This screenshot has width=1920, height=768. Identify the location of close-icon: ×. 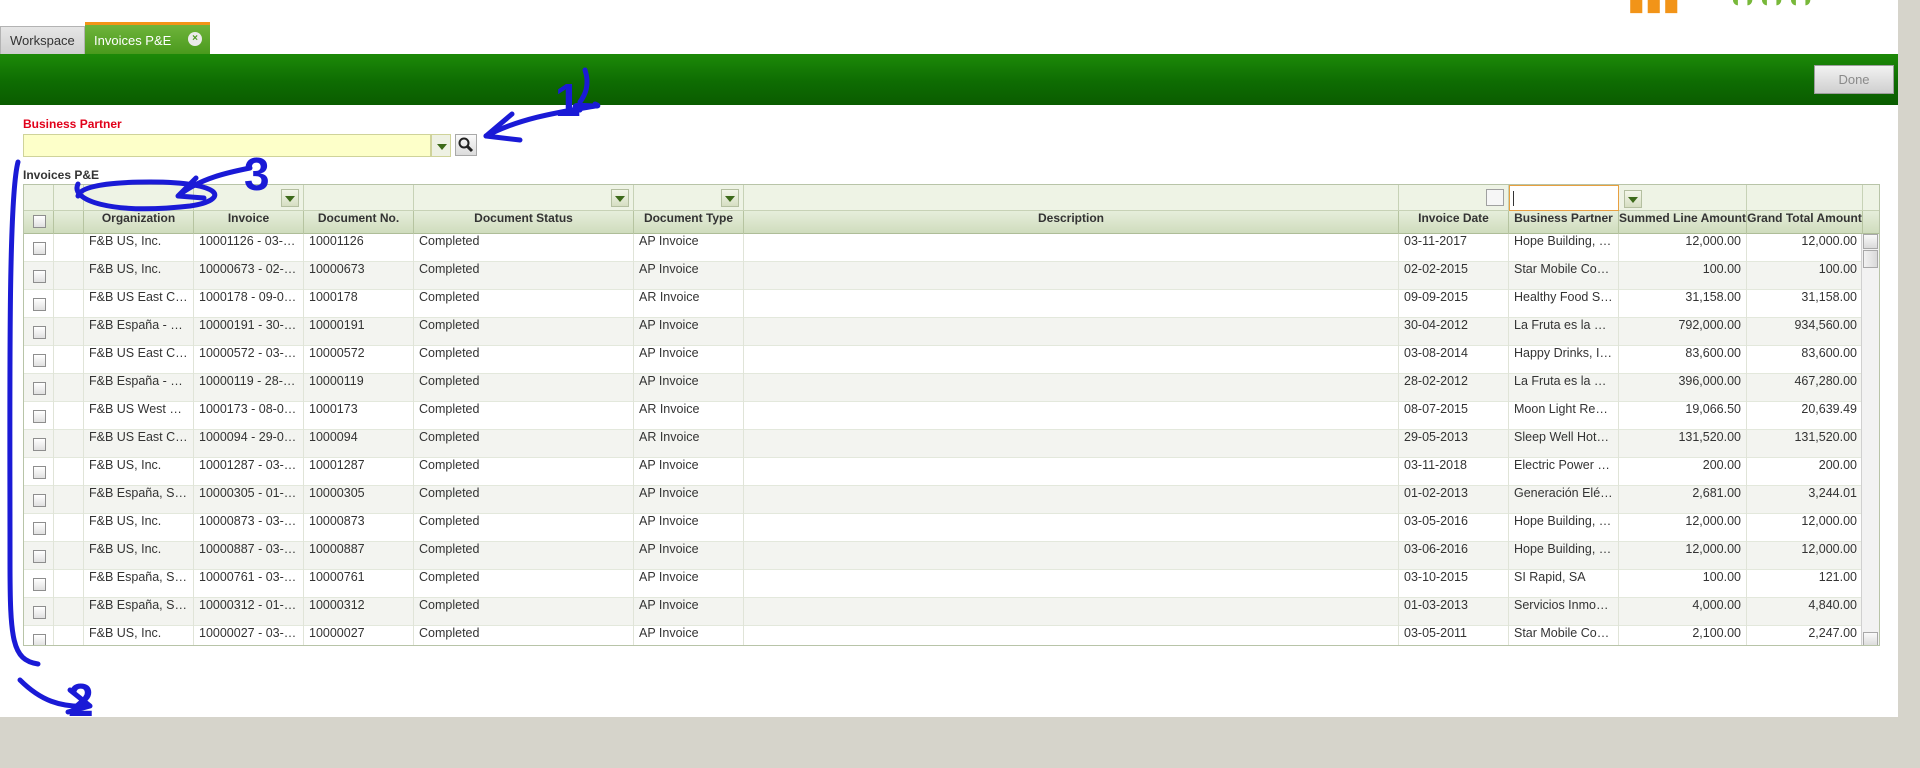
(195, 39).